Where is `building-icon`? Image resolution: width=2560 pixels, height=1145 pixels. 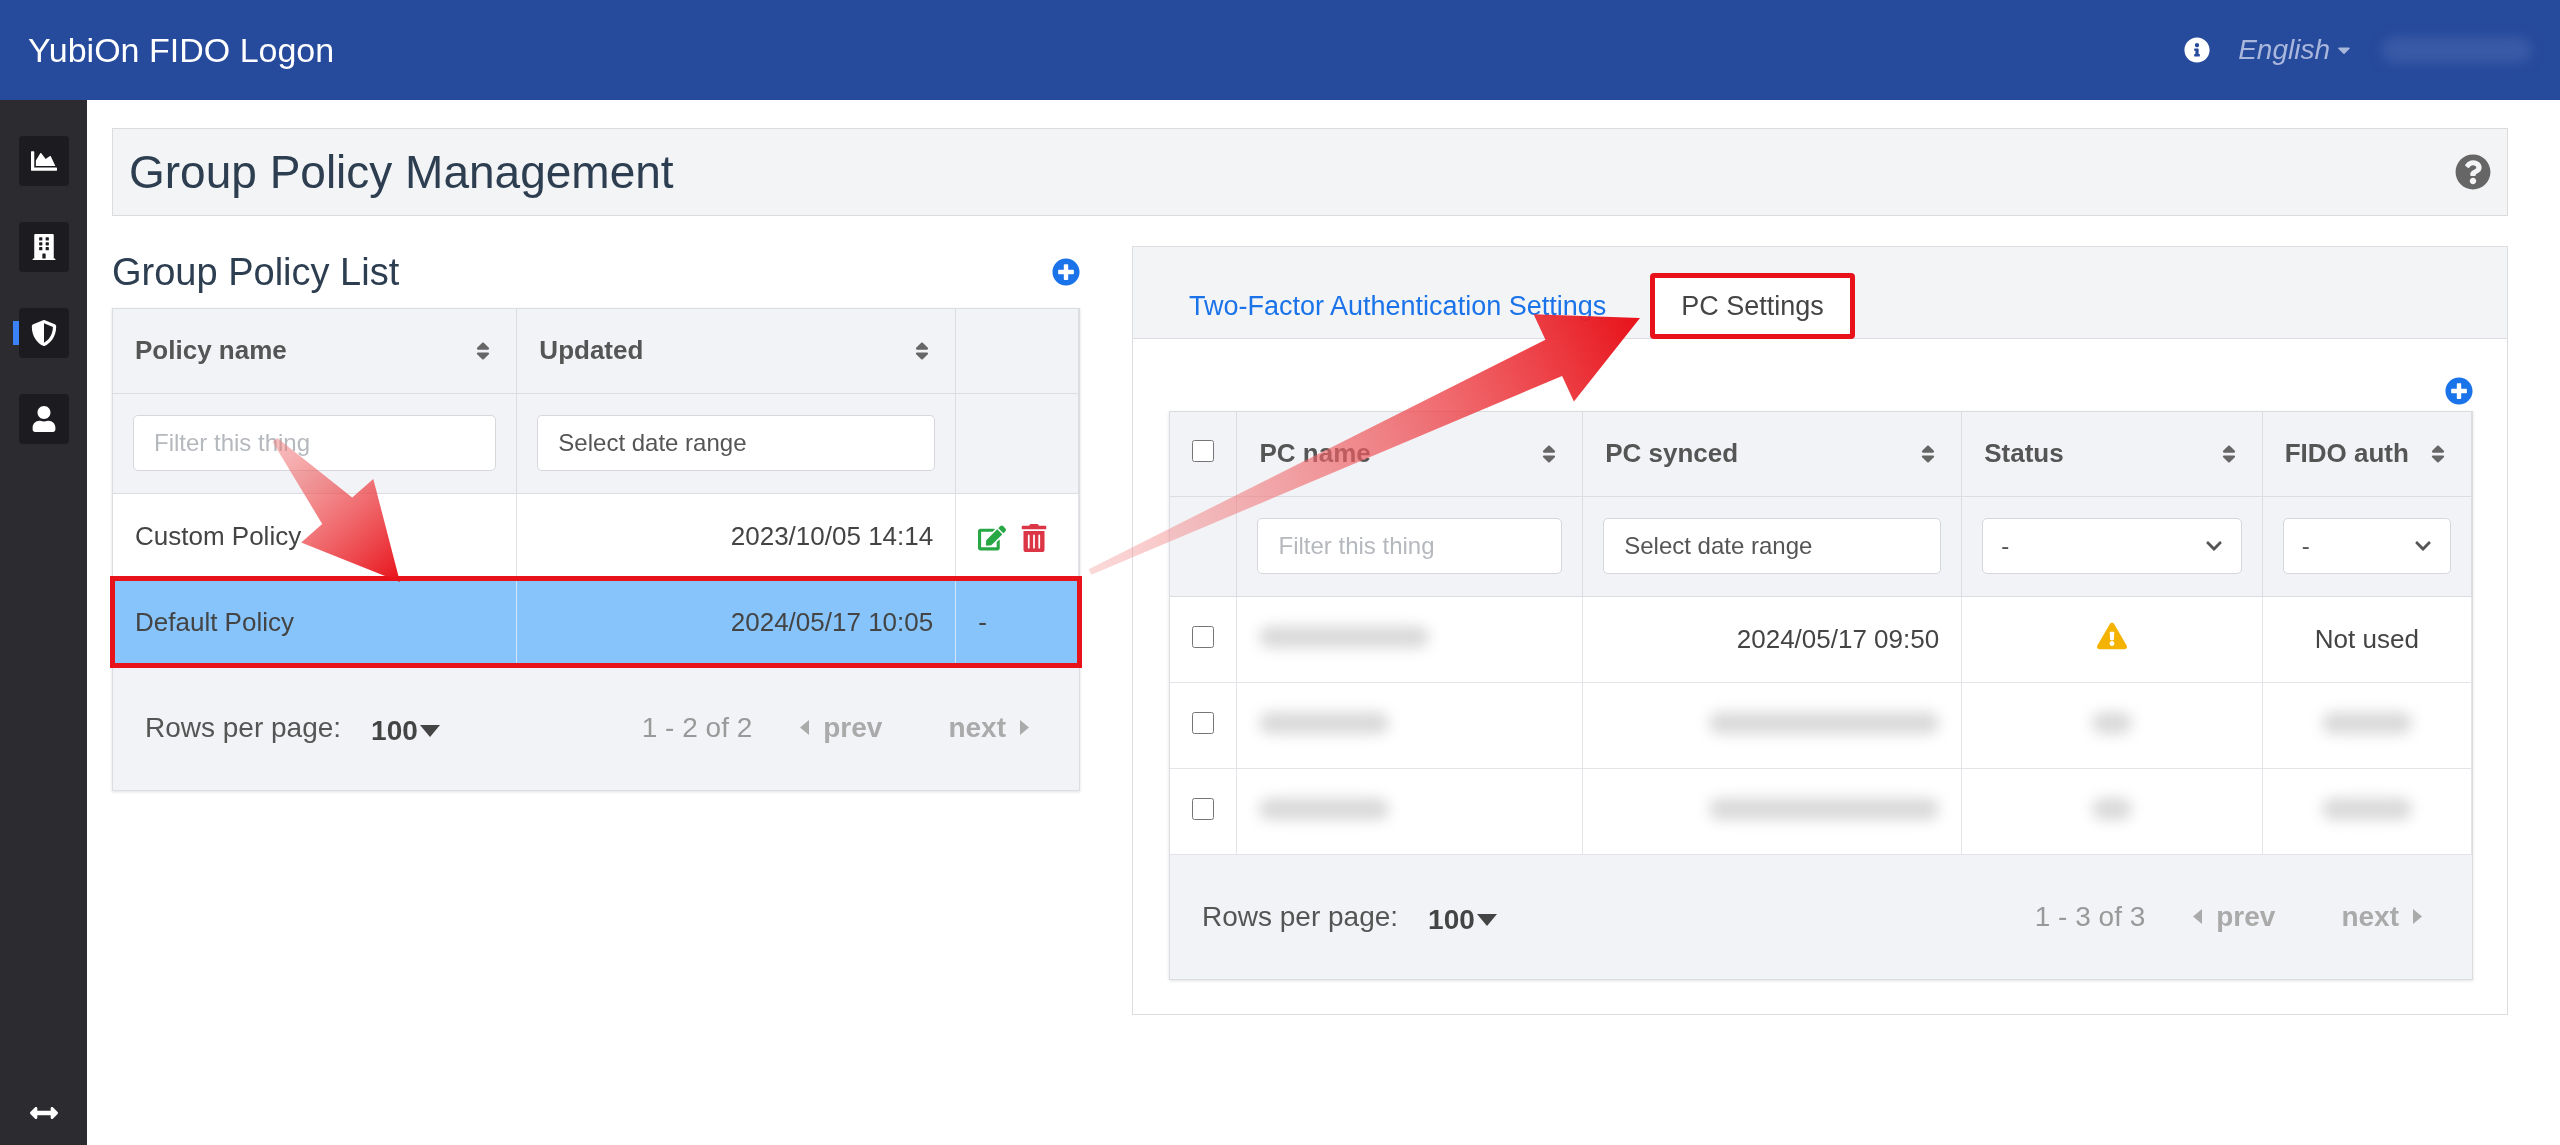 building-icon is located at coordinates (43, 247).